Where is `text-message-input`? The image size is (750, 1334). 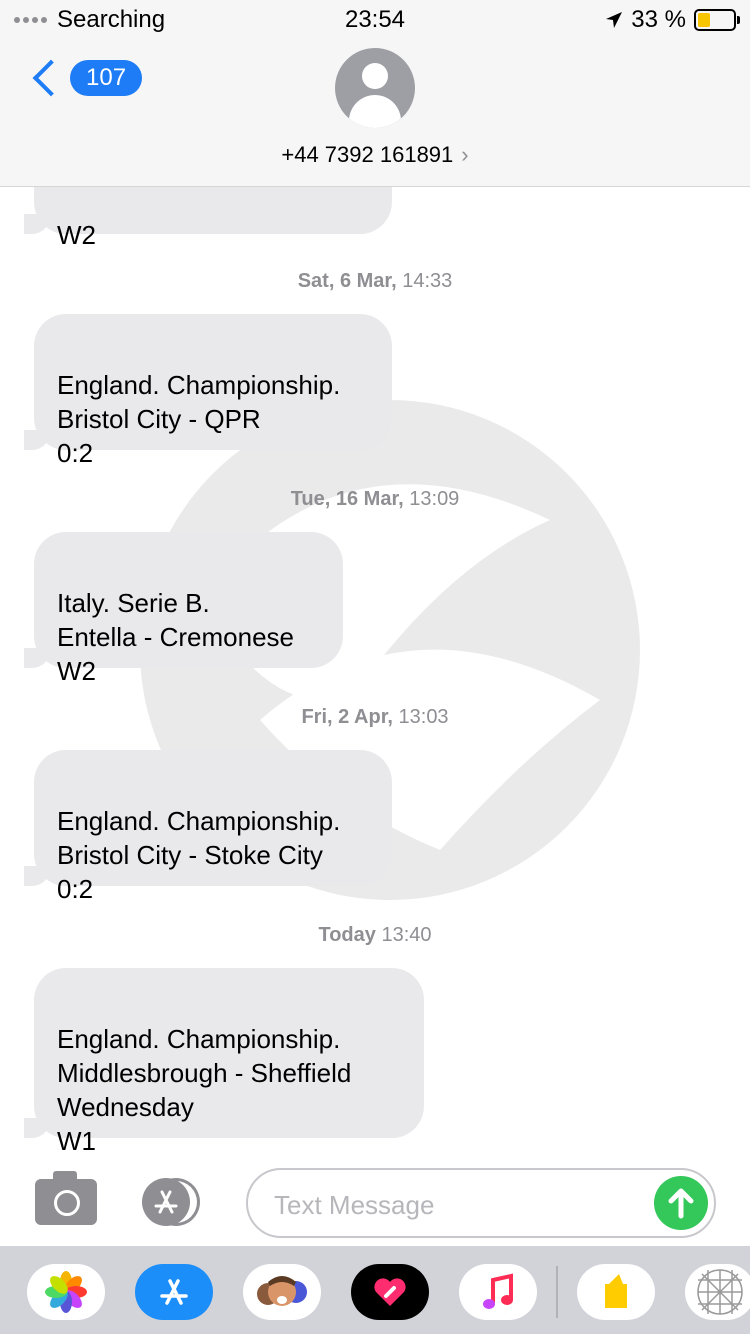
text-message-input is located at coordinates (454, 1205).